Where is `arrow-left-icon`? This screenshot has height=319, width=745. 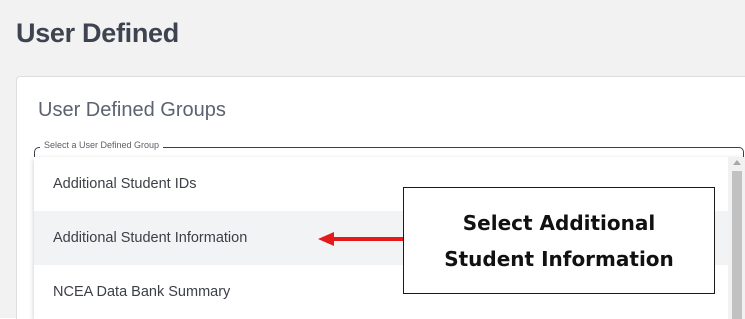 arrow-left-icon is located at coordinates (361, 239).